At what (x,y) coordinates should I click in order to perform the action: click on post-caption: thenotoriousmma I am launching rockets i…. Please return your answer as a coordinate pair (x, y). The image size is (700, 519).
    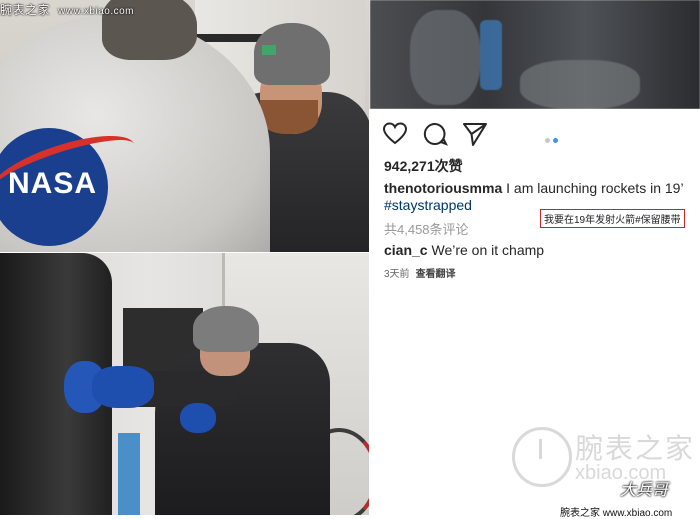
    Looking at the image, I should click on (539, 188).